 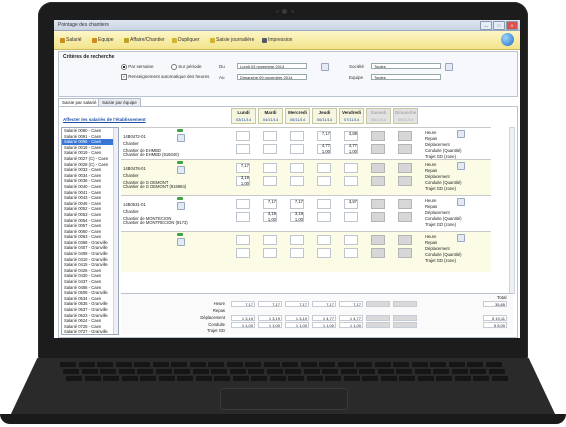 I want to click on day-column-header: Vendredi 07/11/14, so click(x=351, y=116).